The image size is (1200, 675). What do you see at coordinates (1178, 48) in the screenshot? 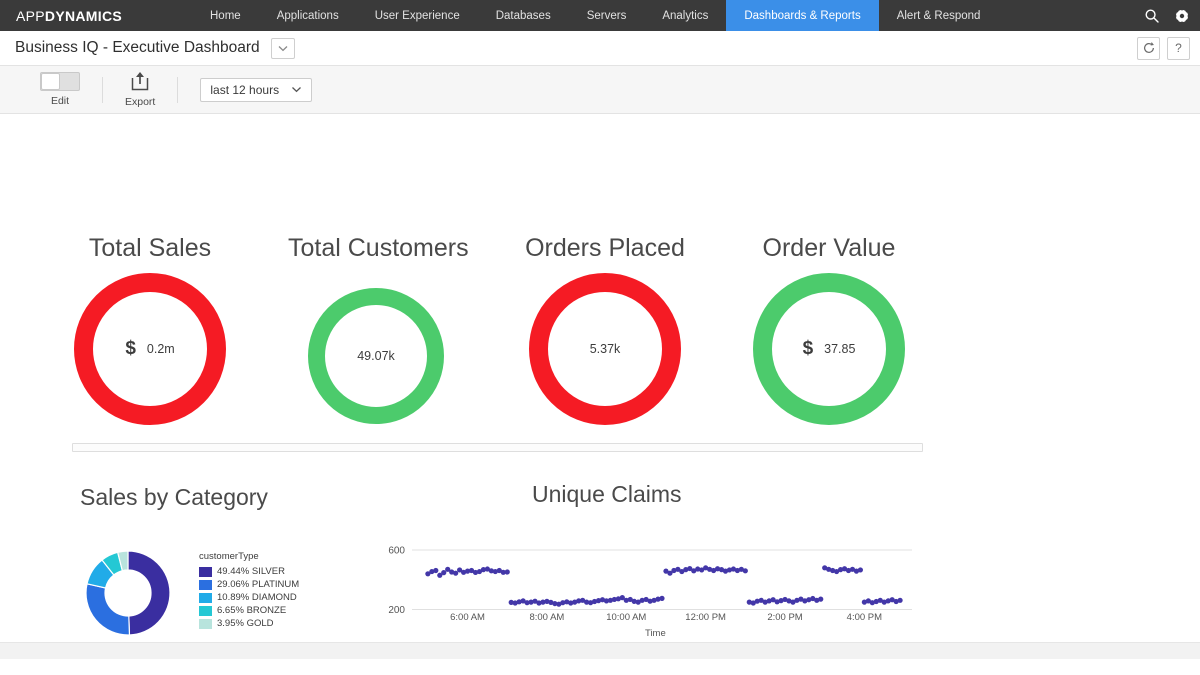
I see `help-button: ?` at bounding box center [1178, 48].